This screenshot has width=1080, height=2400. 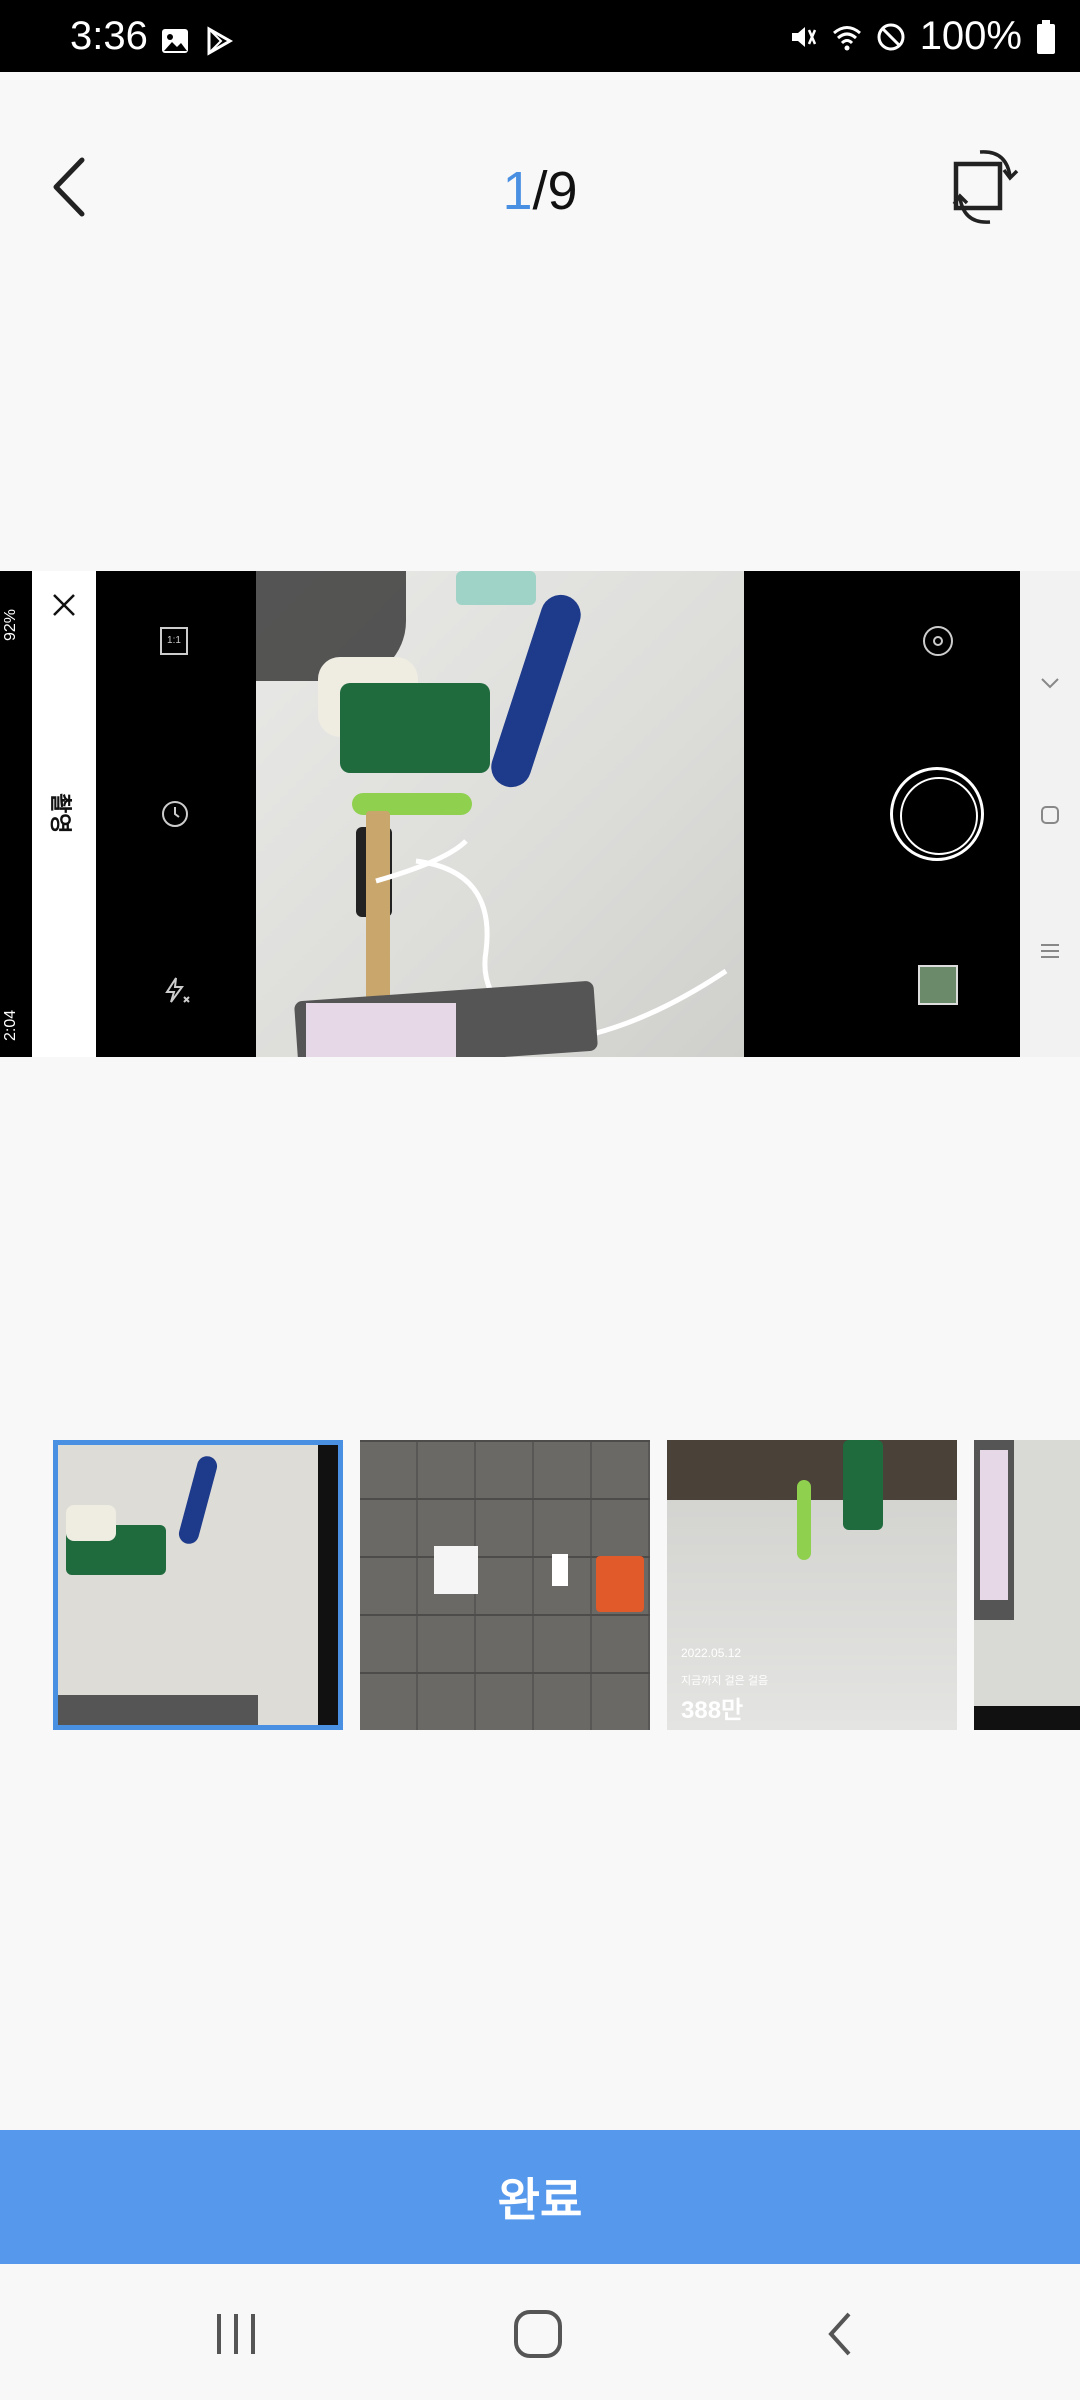 What do you see at coordinates (197, 41) in the screenshot?
I see `notification-icons` at bounding box center [197, 41].